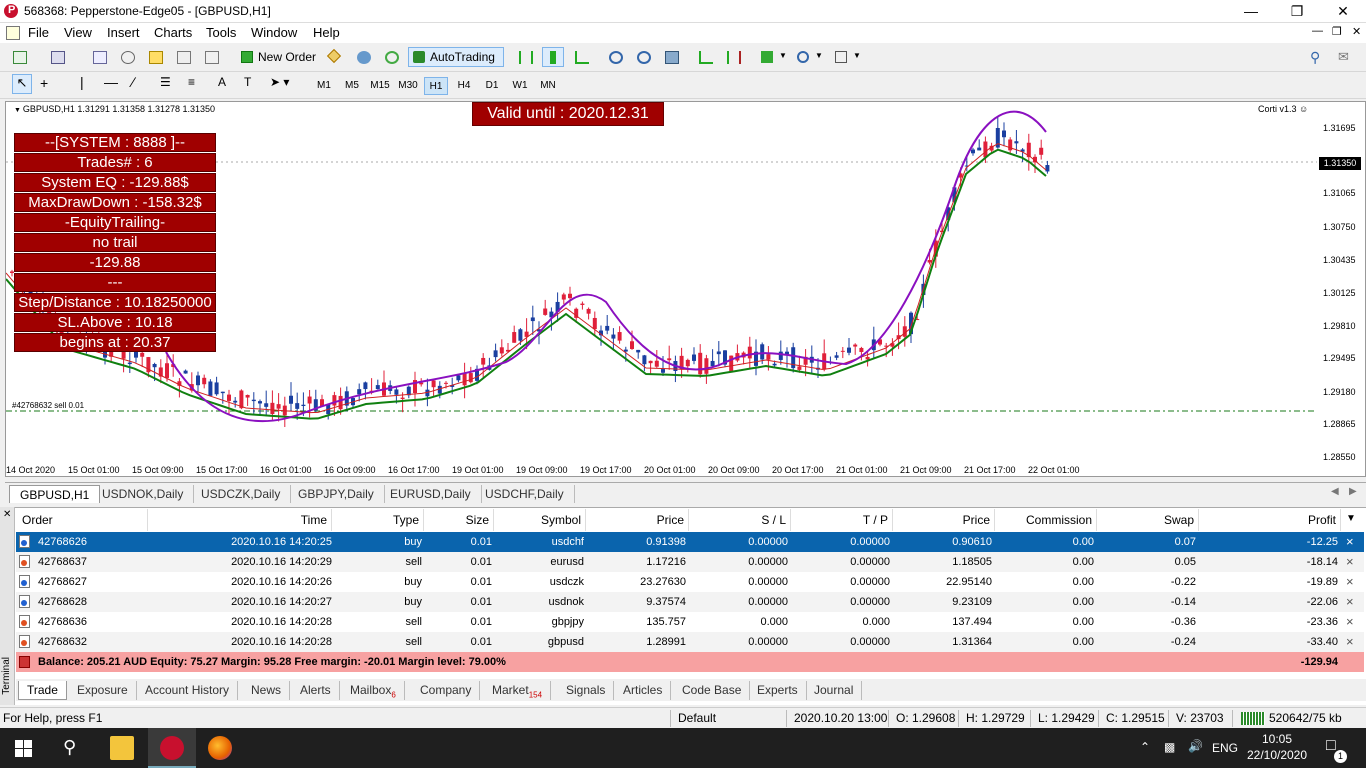  What do you see at coordinates (553, 57) in the screenshot?
I see `candlestick-chart-icon` at bounding box center [553, 57].